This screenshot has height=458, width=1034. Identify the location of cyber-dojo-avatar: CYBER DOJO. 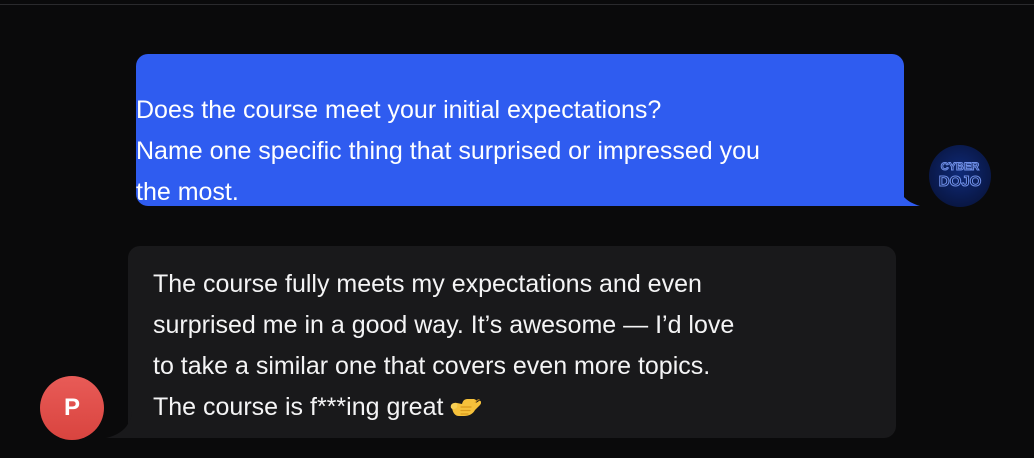
(960, 176).